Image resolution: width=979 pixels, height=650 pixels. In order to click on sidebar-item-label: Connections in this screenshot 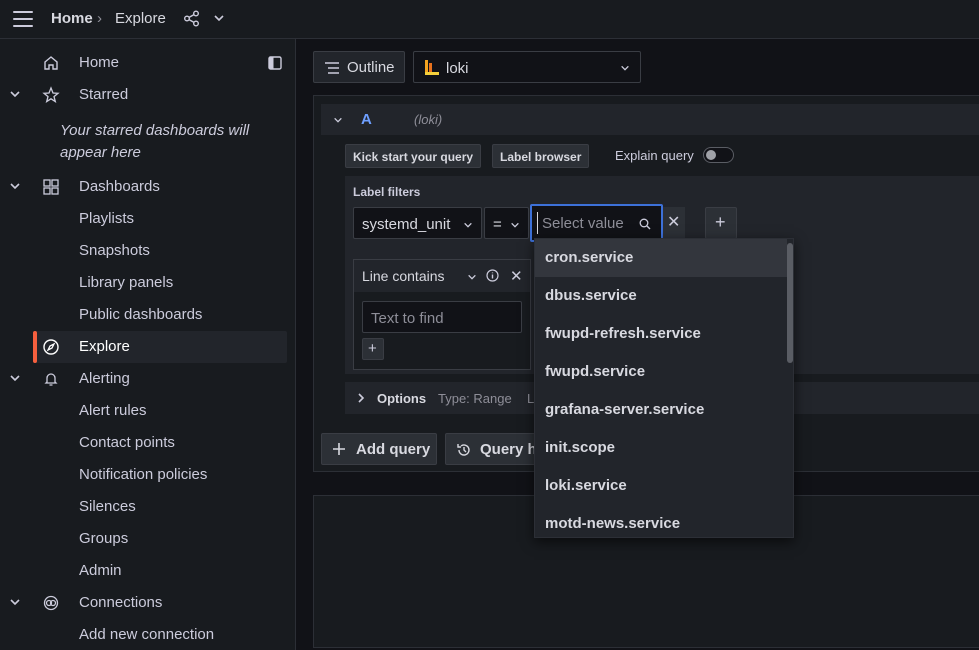, I will do `click(121, 602)`.